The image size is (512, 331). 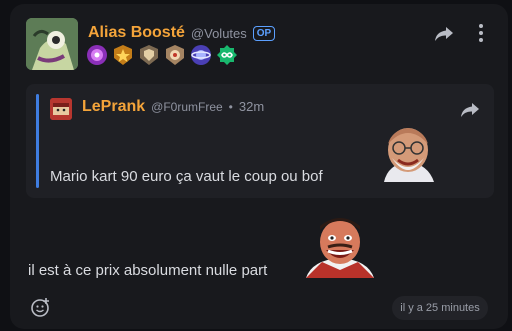 I want to click on planet-badge-icon, so click(x=201, y=55).